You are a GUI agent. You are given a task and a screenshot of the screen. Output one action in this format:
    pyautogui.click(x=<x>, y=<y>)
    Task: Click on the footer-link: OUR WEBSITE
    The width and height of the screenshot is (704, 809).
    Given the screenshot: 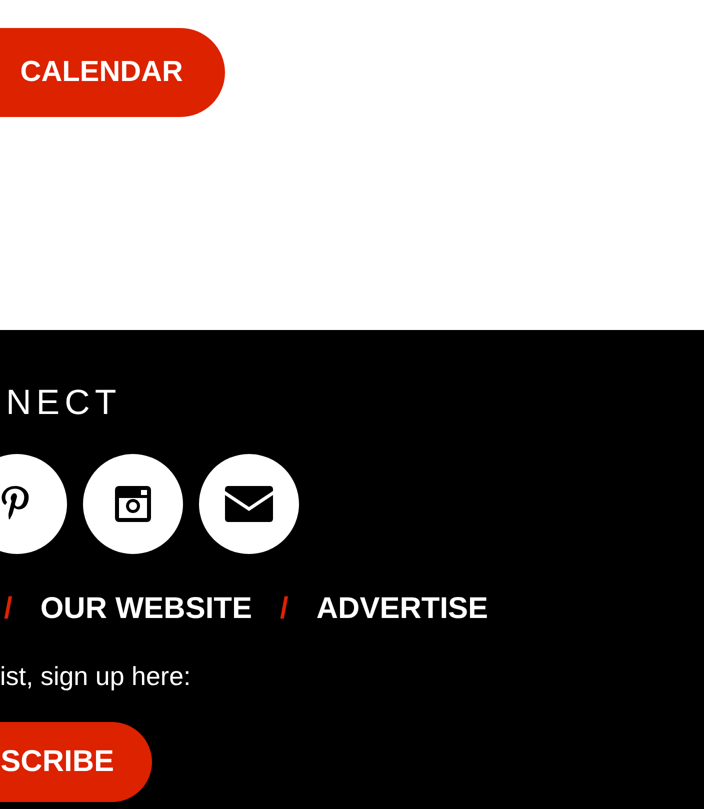 What is the action you would take?
    pyautogui.click(x=146, y=609)
    